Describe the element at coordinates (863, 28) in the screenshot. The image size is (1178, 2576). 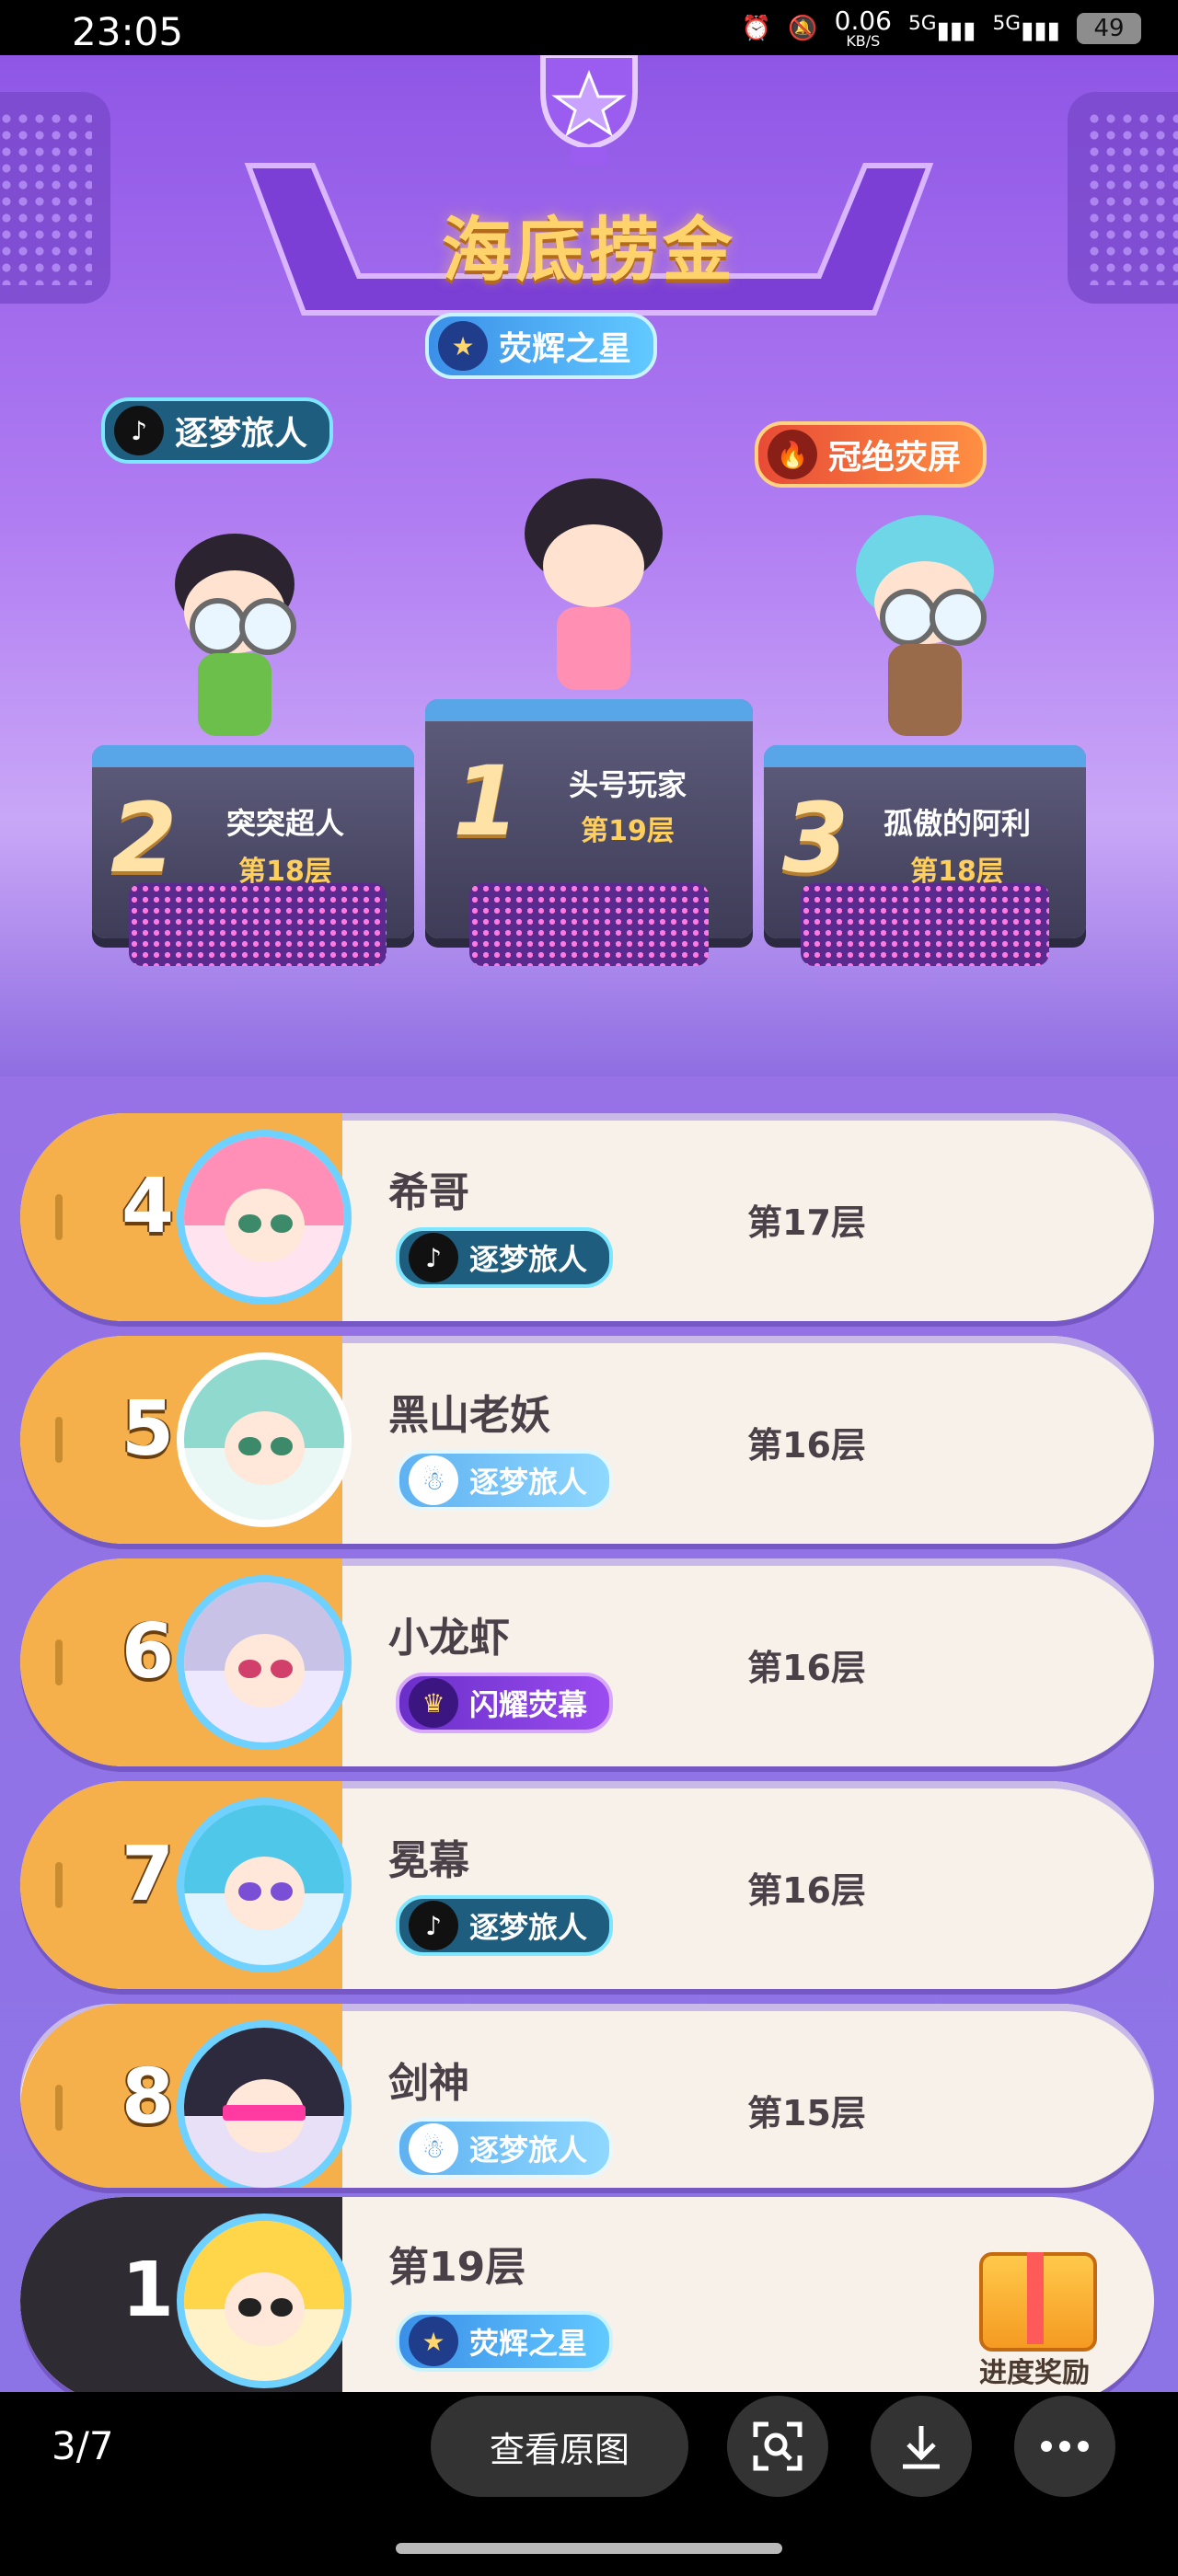
I see `network-speed: 0.06 KB/S` at that location.